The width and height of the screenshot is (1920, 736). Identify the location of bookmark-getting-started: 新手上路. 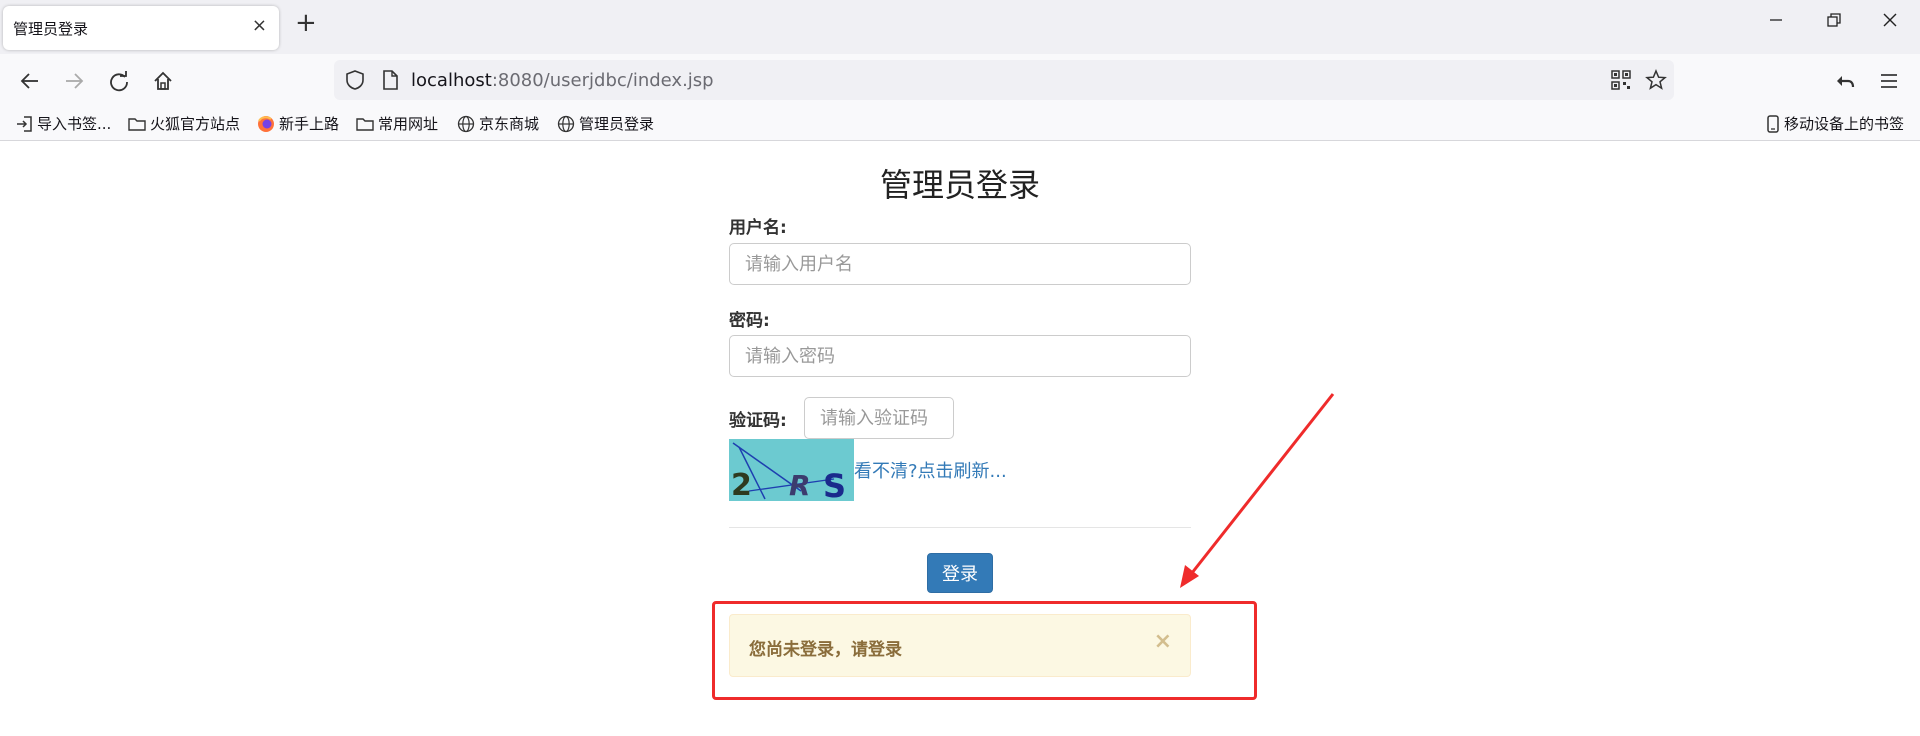
(298, 123).